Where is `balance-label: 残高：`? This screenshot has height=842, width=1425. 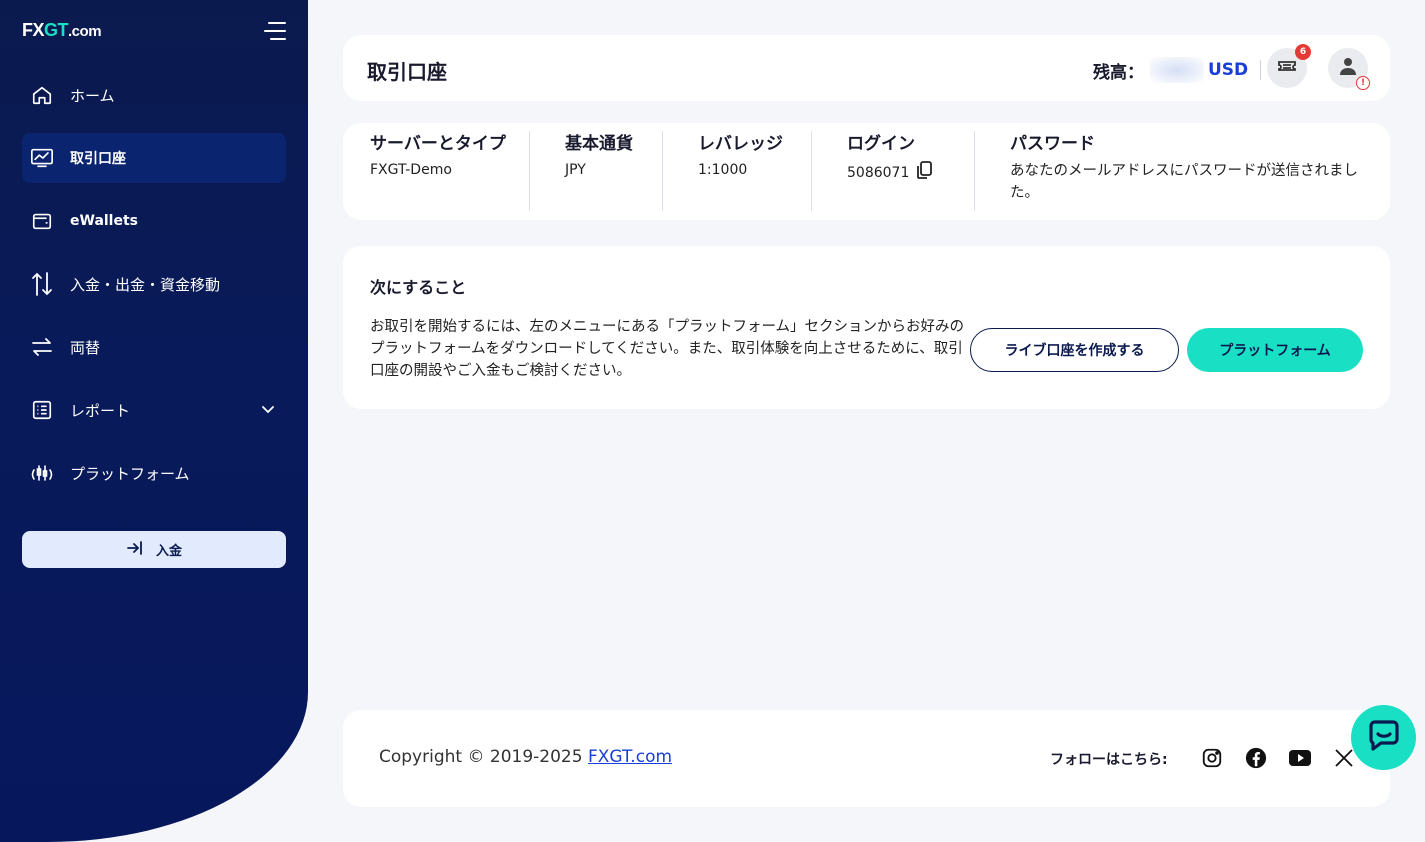 balance-label: 残高： is located at coordinates (1118, 72).